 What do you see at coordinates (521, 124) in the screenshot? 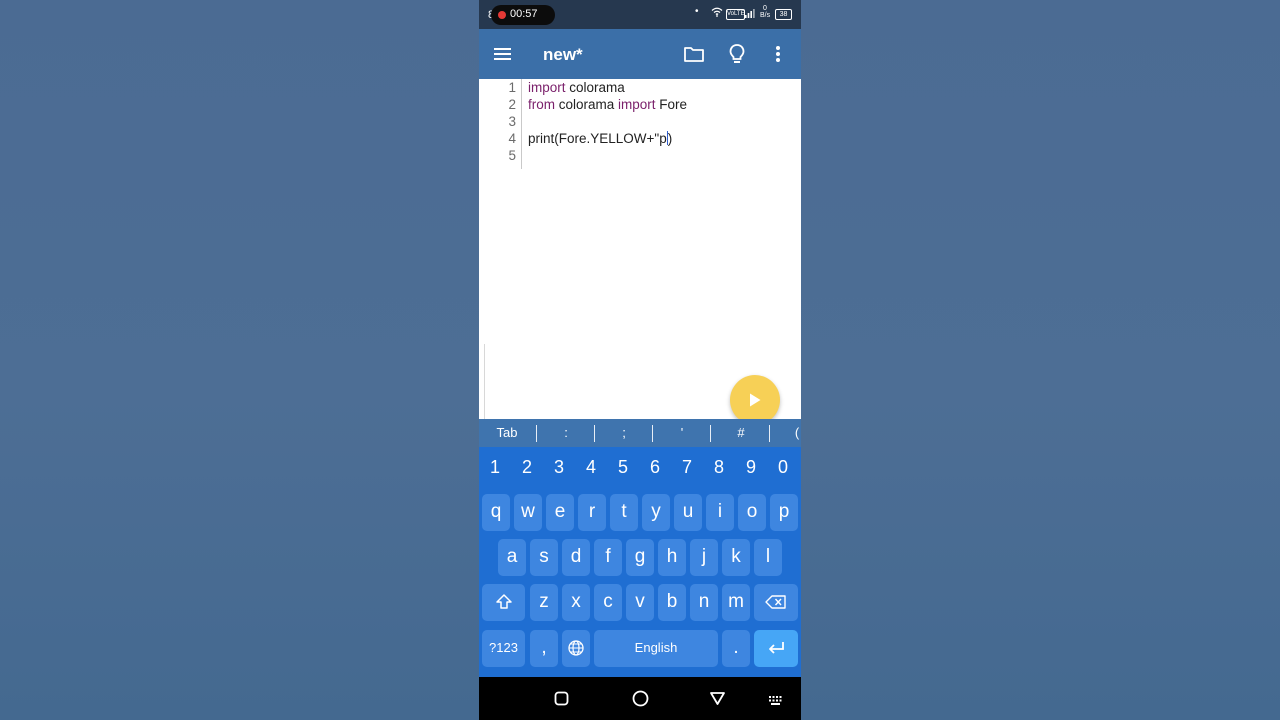
I see `gutter-divider` at bounding box center [521, 124].